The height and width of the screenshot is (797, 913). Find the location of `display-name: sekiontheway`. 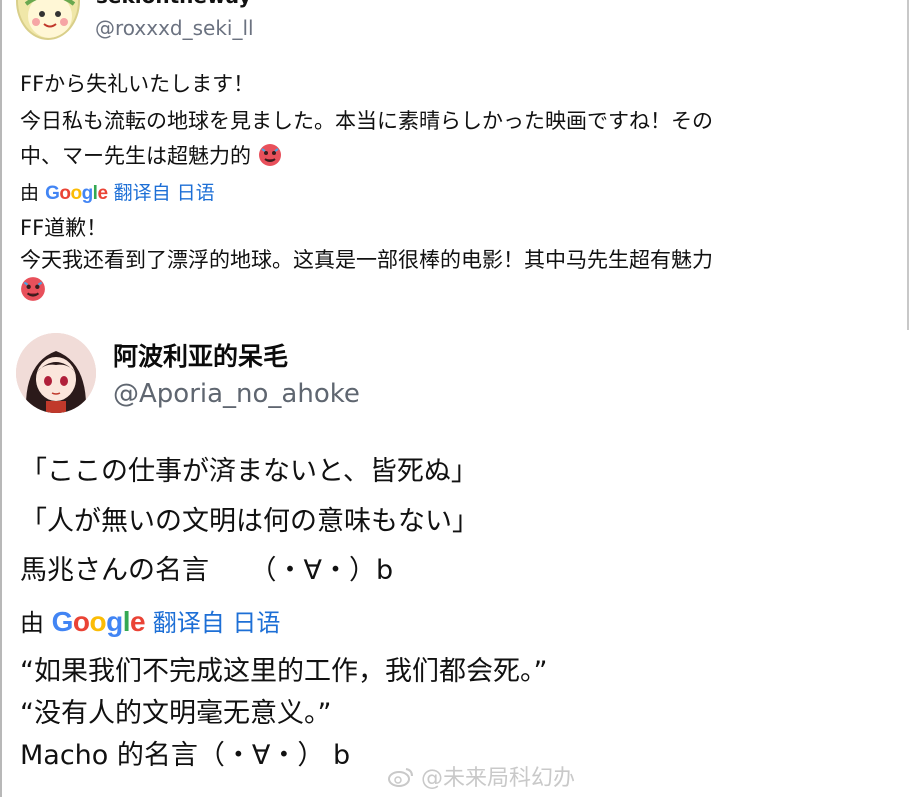

display-name: sekiontheway is located at coordinates (173, 4).